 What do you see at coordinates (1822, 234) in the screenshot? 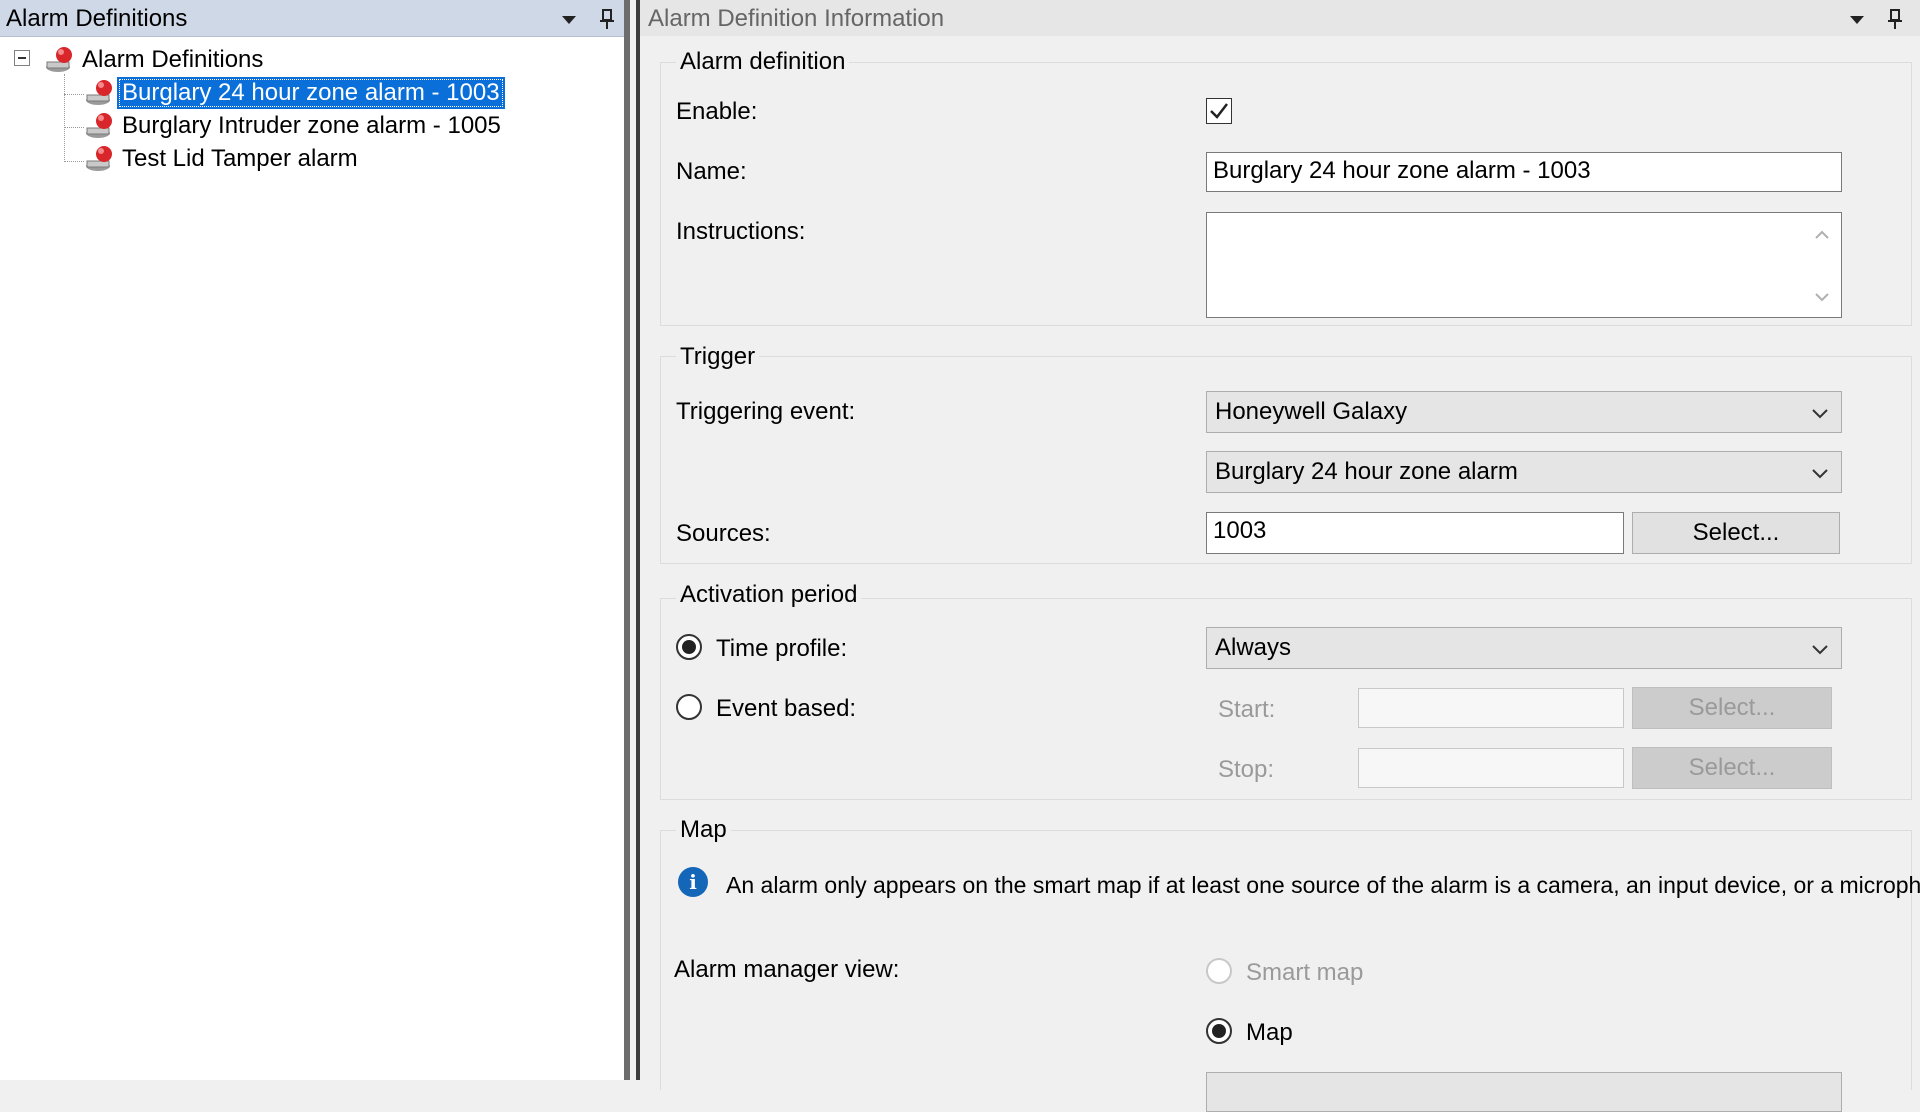
I see `scroll-up-icon` at bounding box center [1822, 234].